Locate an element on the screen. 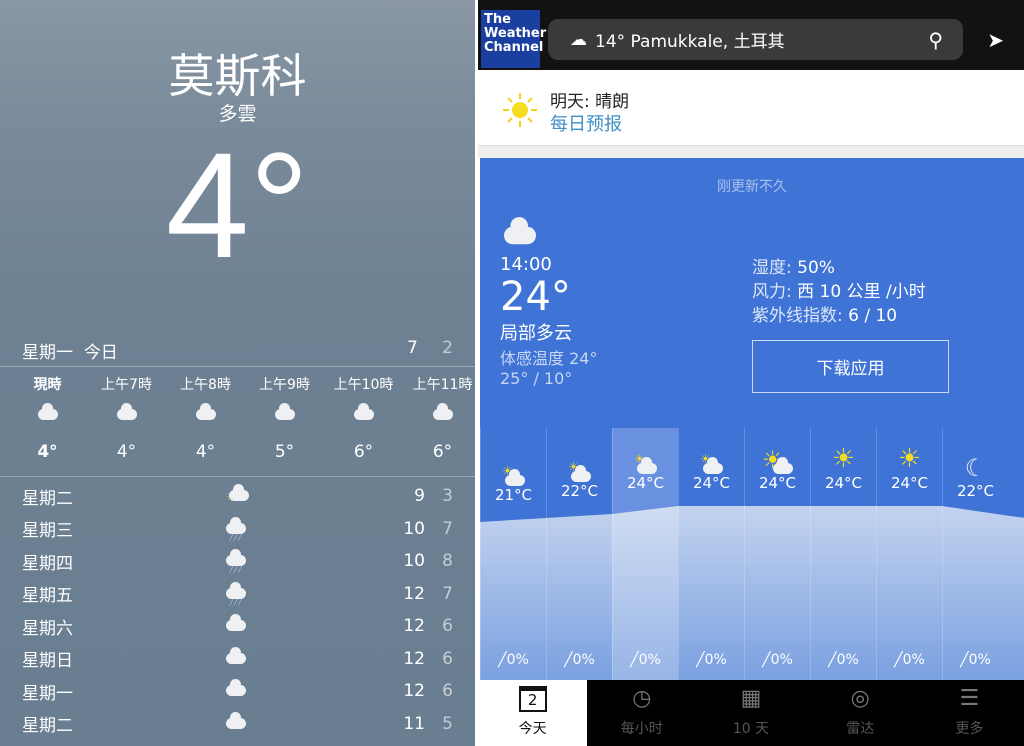 Image resolution: width=1024 pixels, height=746 pixels. tab-4: ☰ 更多 is located at coordinates (969, 713).